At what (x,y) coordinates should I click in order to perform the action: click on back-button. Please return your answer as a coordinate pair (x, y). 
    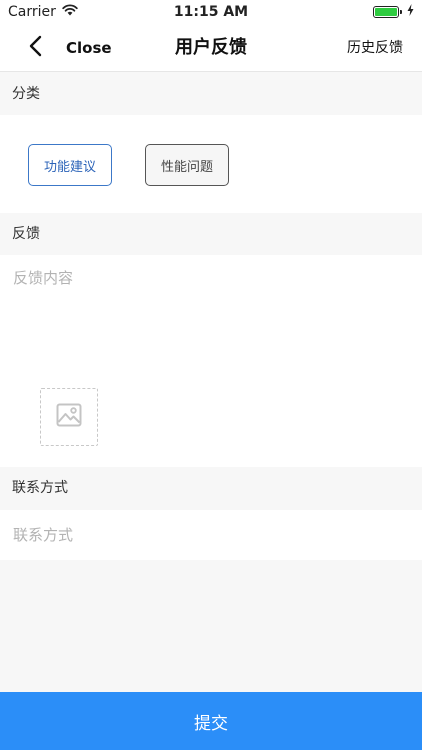
    Looking at the image, I should click on (35, 48).